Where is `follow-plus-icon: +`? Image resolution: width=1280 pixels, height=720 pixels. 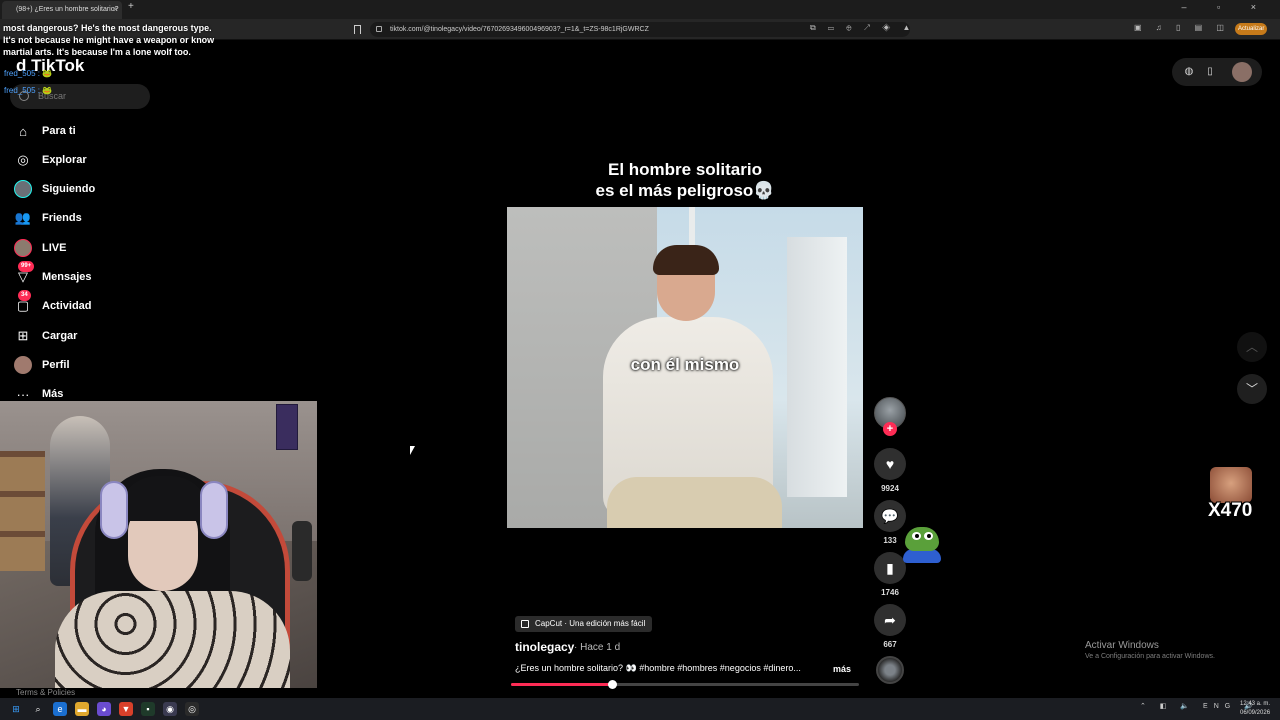
follow-plus-icon: + is located at coordinates (890, 429).